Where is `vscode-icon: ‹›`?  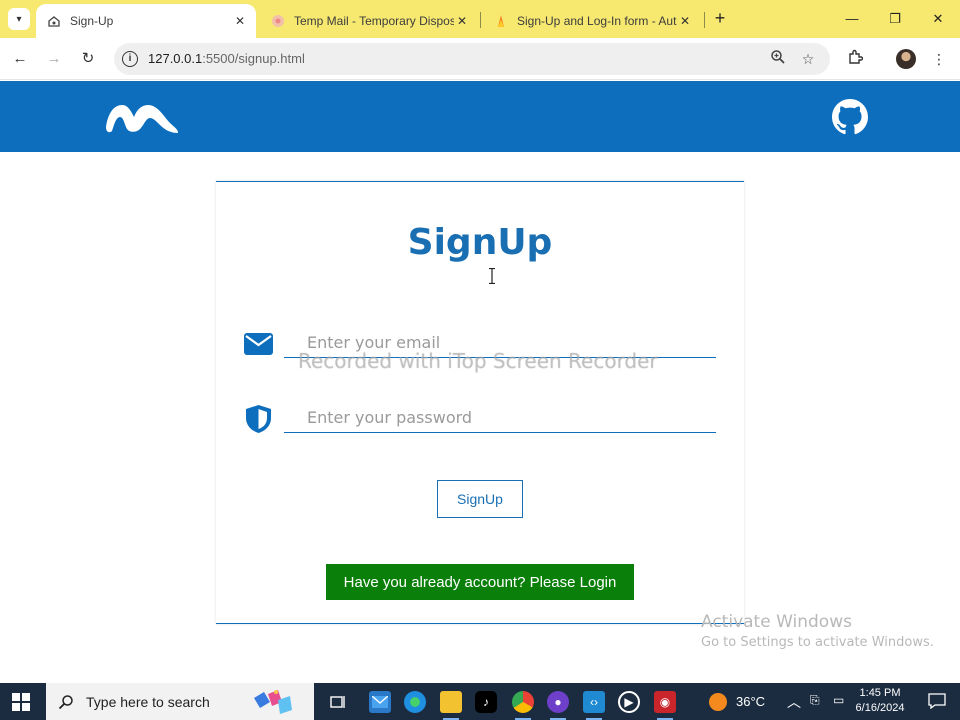
vscode-icon: ‹› is located at coordinates (594, 705).